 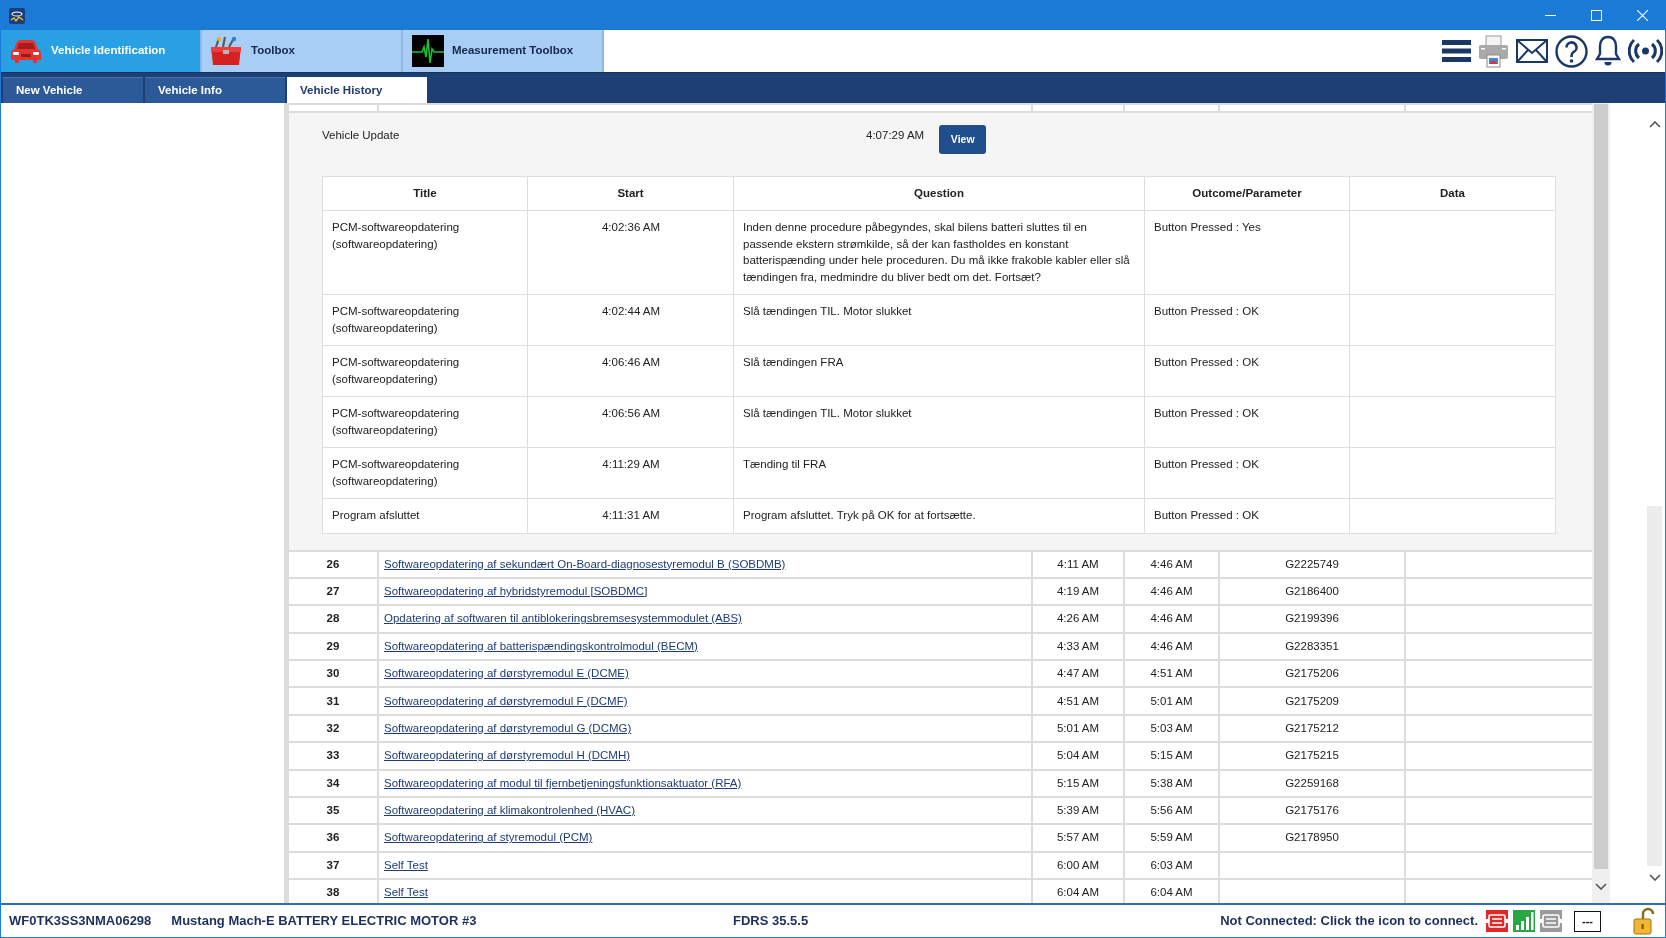 I want to click on mail-icon, so click(x=1532, y=51).